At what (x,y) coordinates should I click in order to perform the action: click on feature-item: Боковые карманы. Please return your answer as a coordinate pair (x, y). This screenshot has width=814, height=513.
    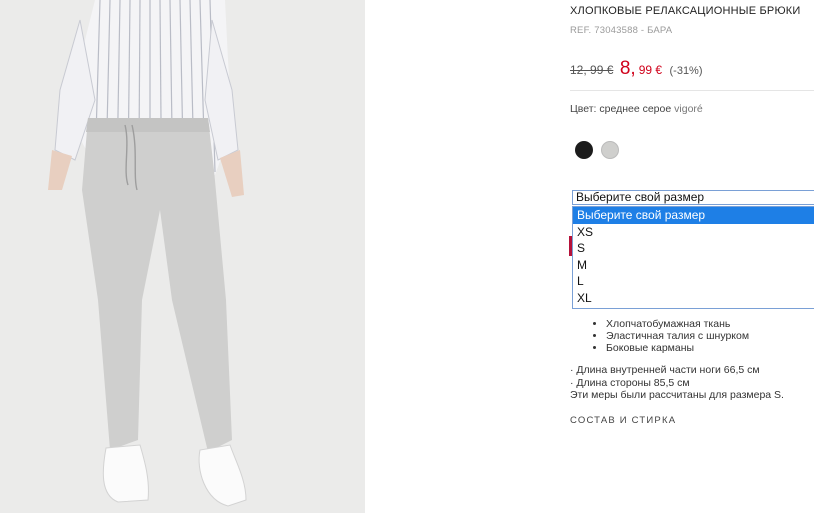
    Looking at the image, I should click on (677, 348).